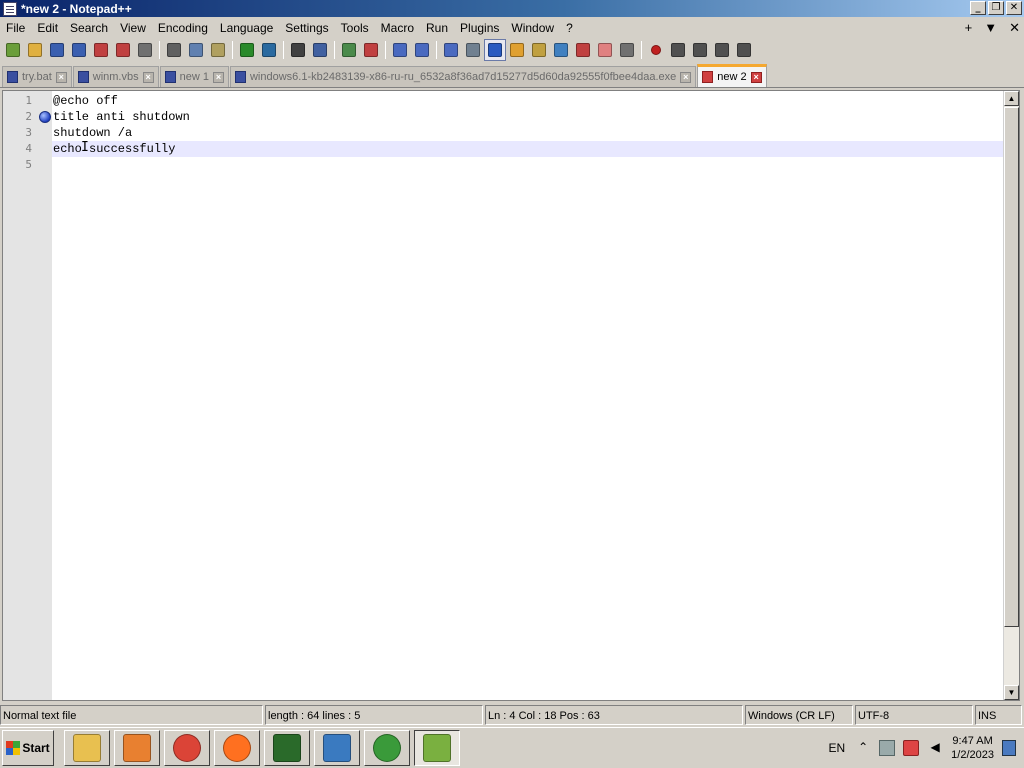 This screenshot has height=768, width=1024. What do you see at coordinates (387, 748) in the screenshot?
I see `network-globe-taskbar-button` at bounding box center [387, 748].